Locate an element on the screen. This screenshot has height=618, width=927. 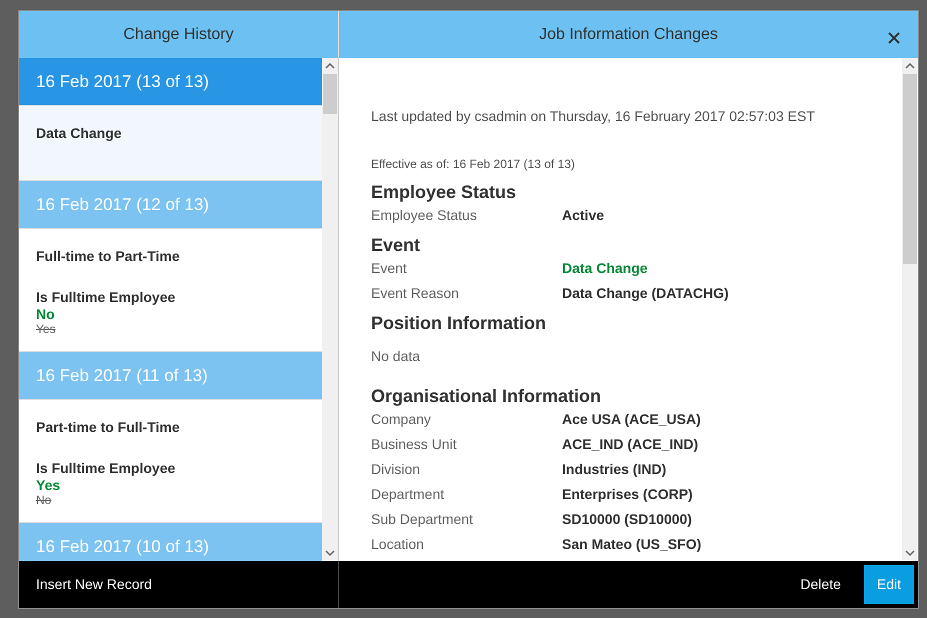
change-title: Full-time to Part-Time is located at coordinates (108, 256).